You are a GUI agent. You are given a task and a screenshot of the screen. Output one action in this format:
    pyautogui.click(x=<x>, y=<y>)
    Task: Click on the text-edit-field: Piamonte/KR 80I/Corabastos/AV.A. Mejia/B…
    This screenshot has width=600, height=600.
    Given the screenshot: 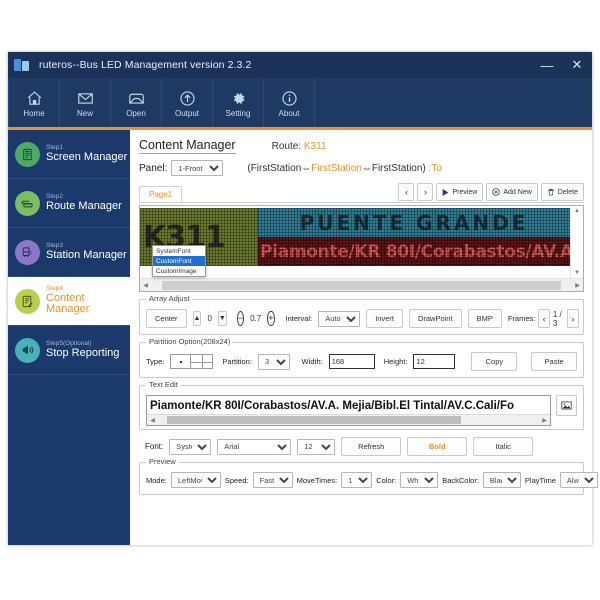 What is the action you would take?
    pyautogui.click(x=348, y=410)
    